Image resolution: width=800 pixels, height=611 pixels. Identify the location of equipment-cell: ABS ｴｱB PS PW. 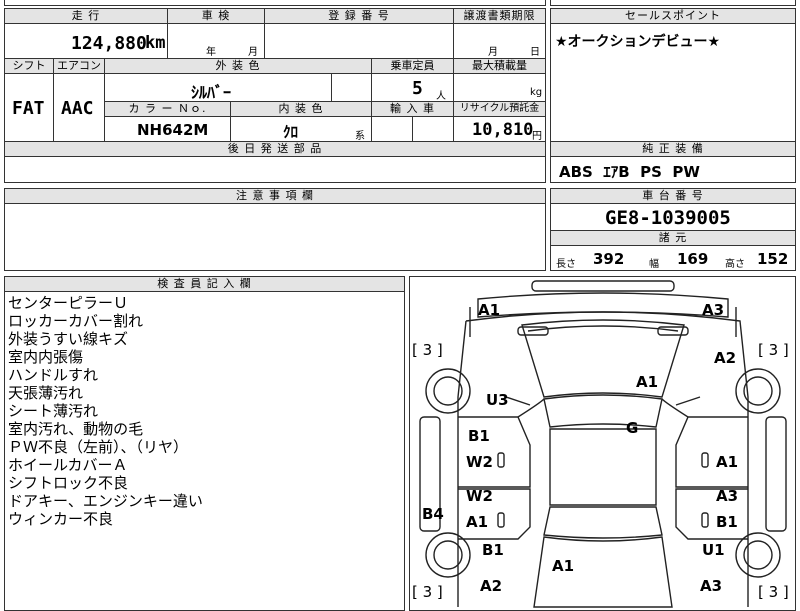
(673, 169).